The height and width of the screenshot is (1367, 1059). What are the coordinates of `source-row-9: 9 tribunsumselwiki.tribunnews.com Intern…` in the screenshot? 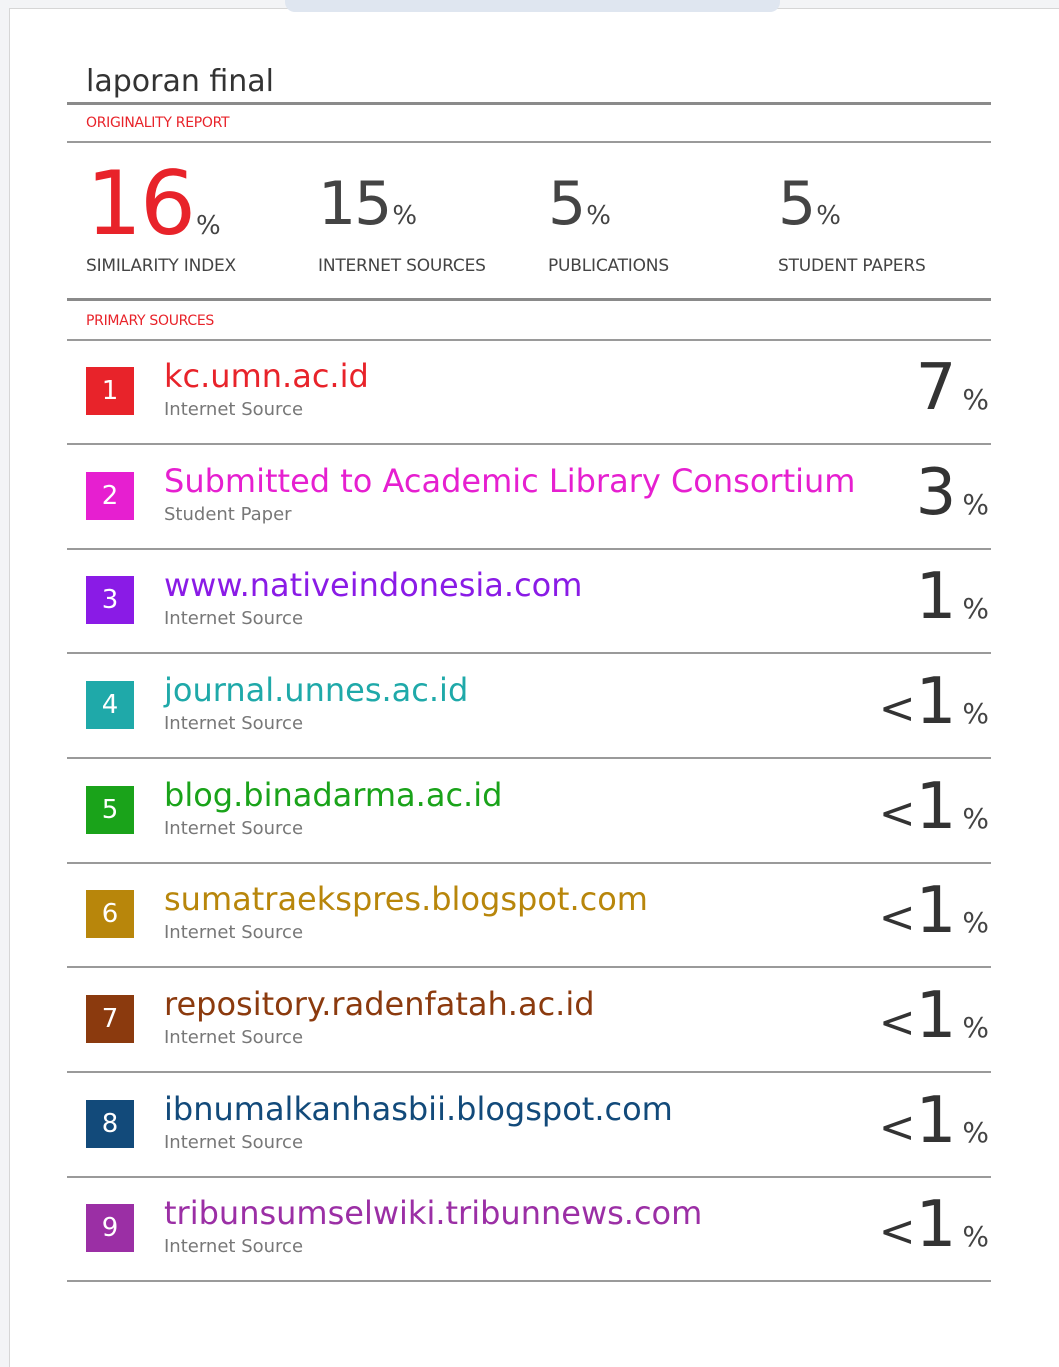 It's located at (529, 1230).